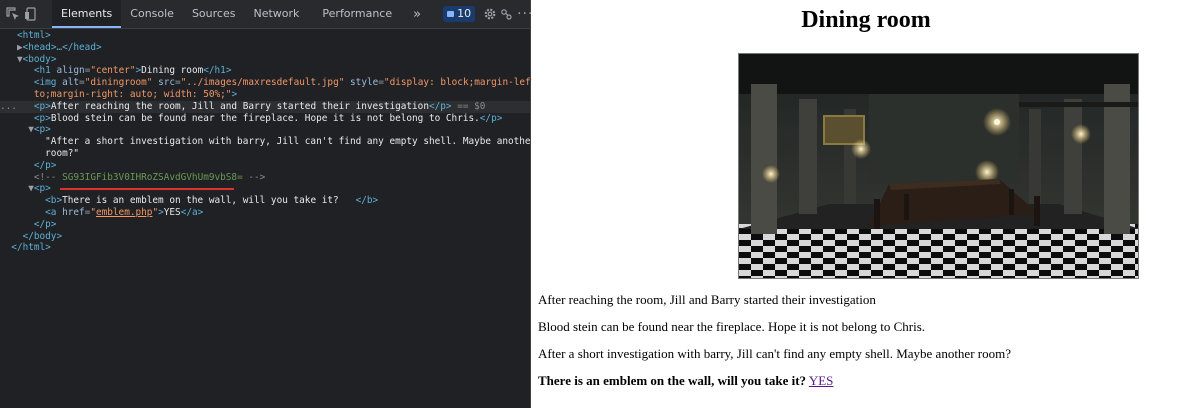  Describe the element at coordinates (417, 14) in the screenshot. I see `more-tabs-icon: »` at that location.